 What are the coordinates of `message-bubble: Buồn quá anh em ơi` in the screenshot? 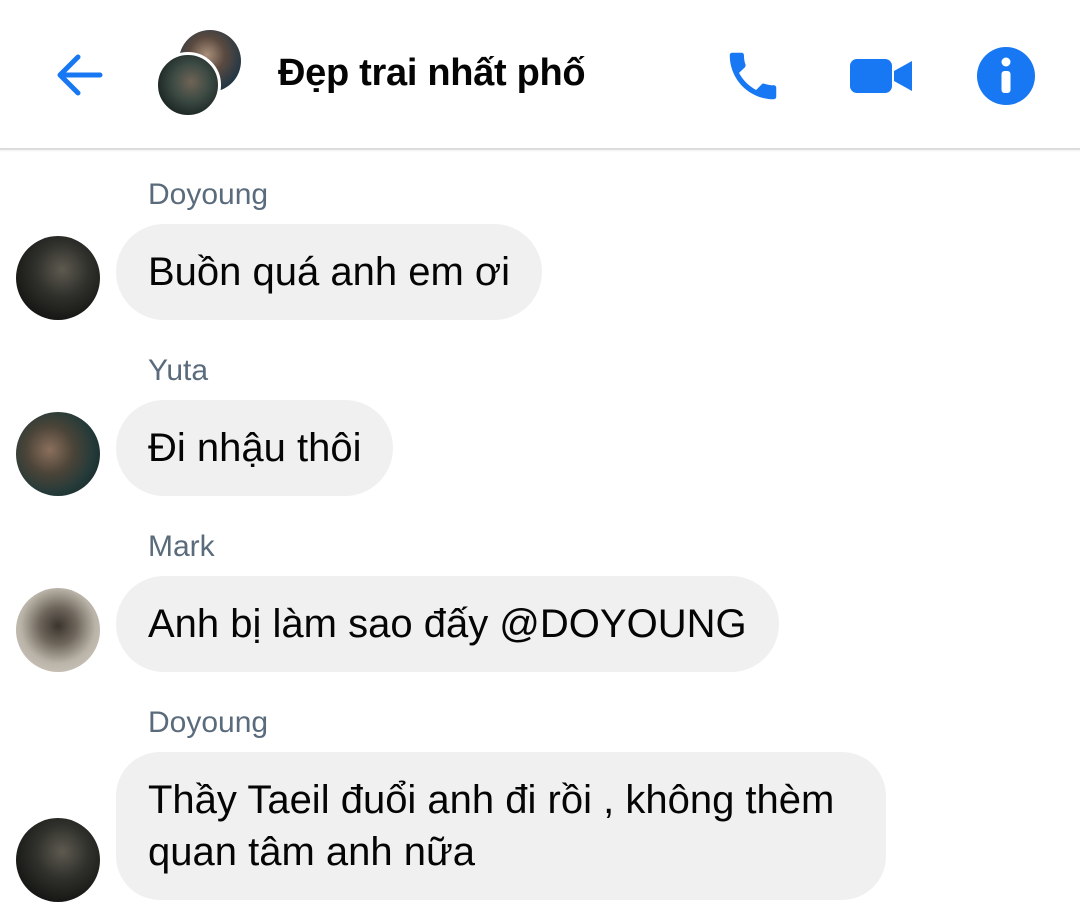 It's located at (329, 272).